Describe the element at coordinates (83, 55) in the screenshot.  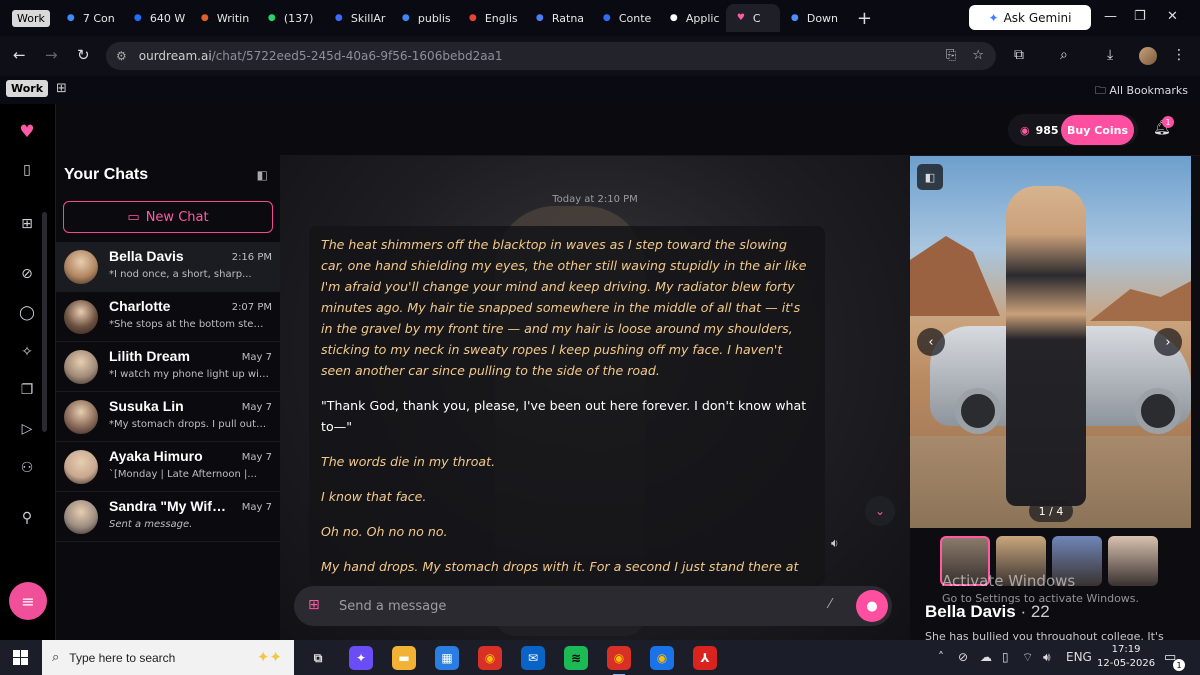
I see `reload-icon: ↻` at that location.